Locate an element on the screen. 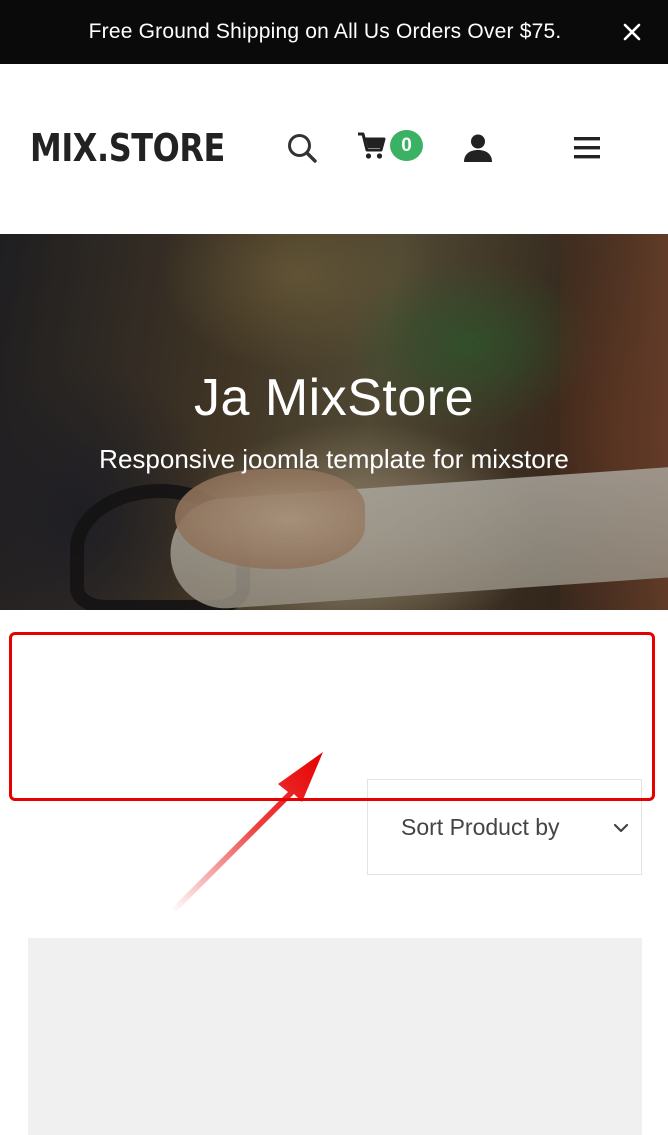  cart-count-badge: 0 is located at coordinates (406, 145).